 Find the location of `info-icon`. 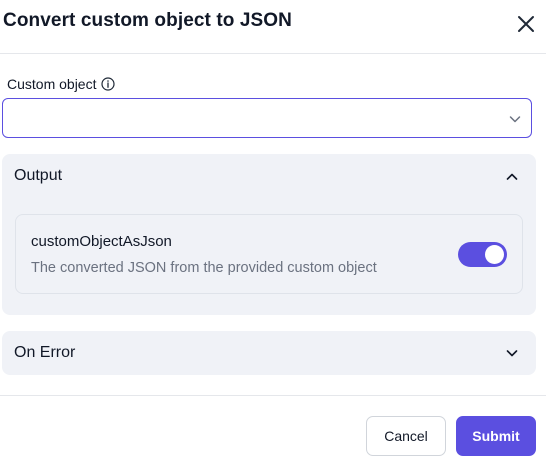

info-icon is located at coordinates (108, 84).